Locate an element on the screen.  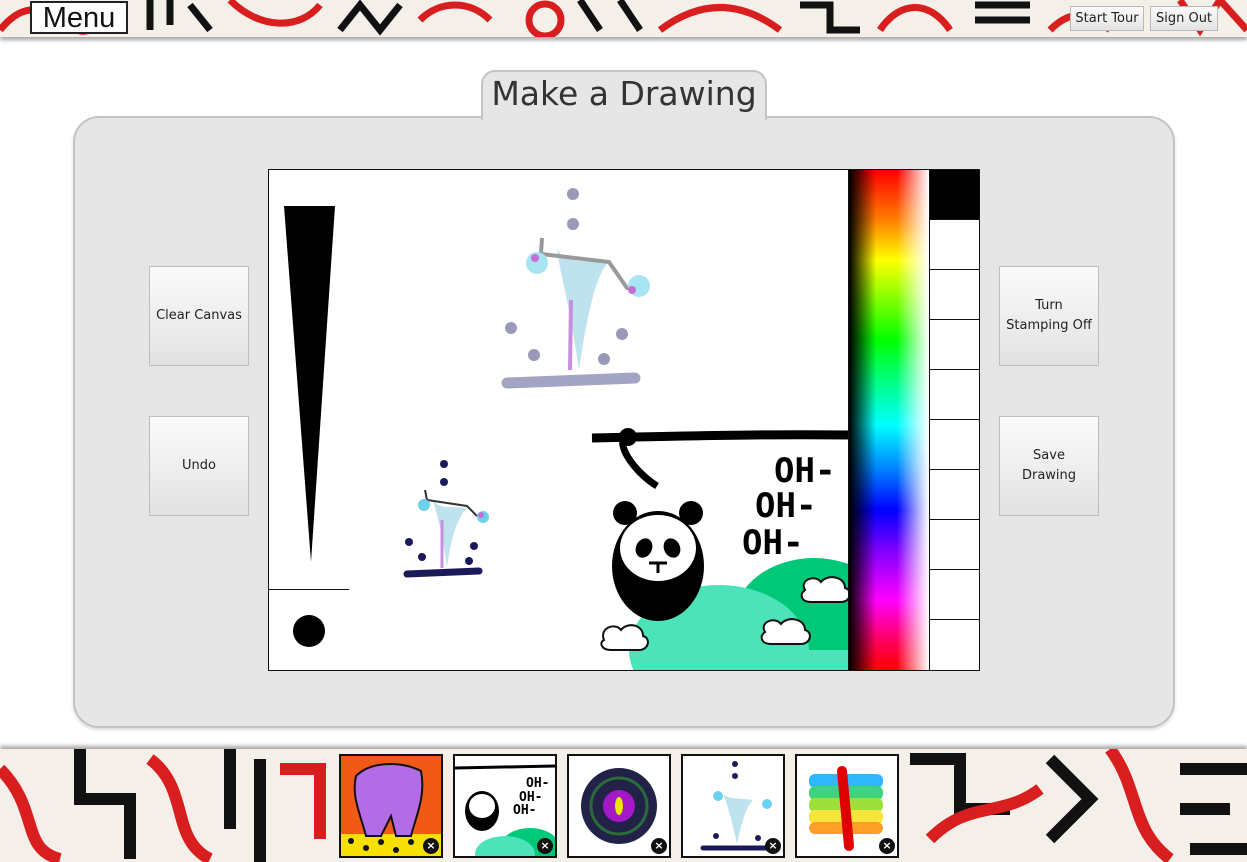
fountain-stamp-large is located at coordinates (575, 288).